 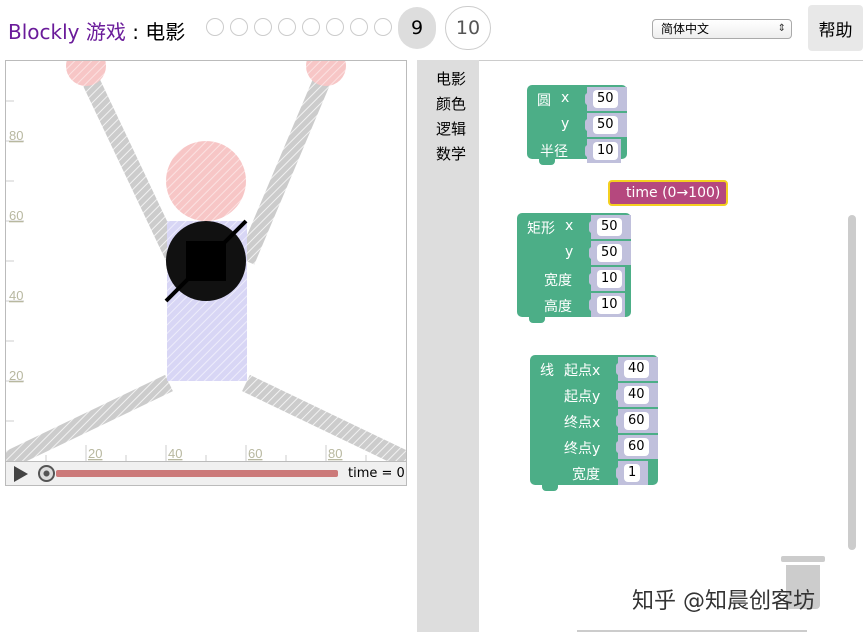 What do you see at coordinates (299, 27) in the screenshot?
I see `level-dots` at bounding box center [299, 27].